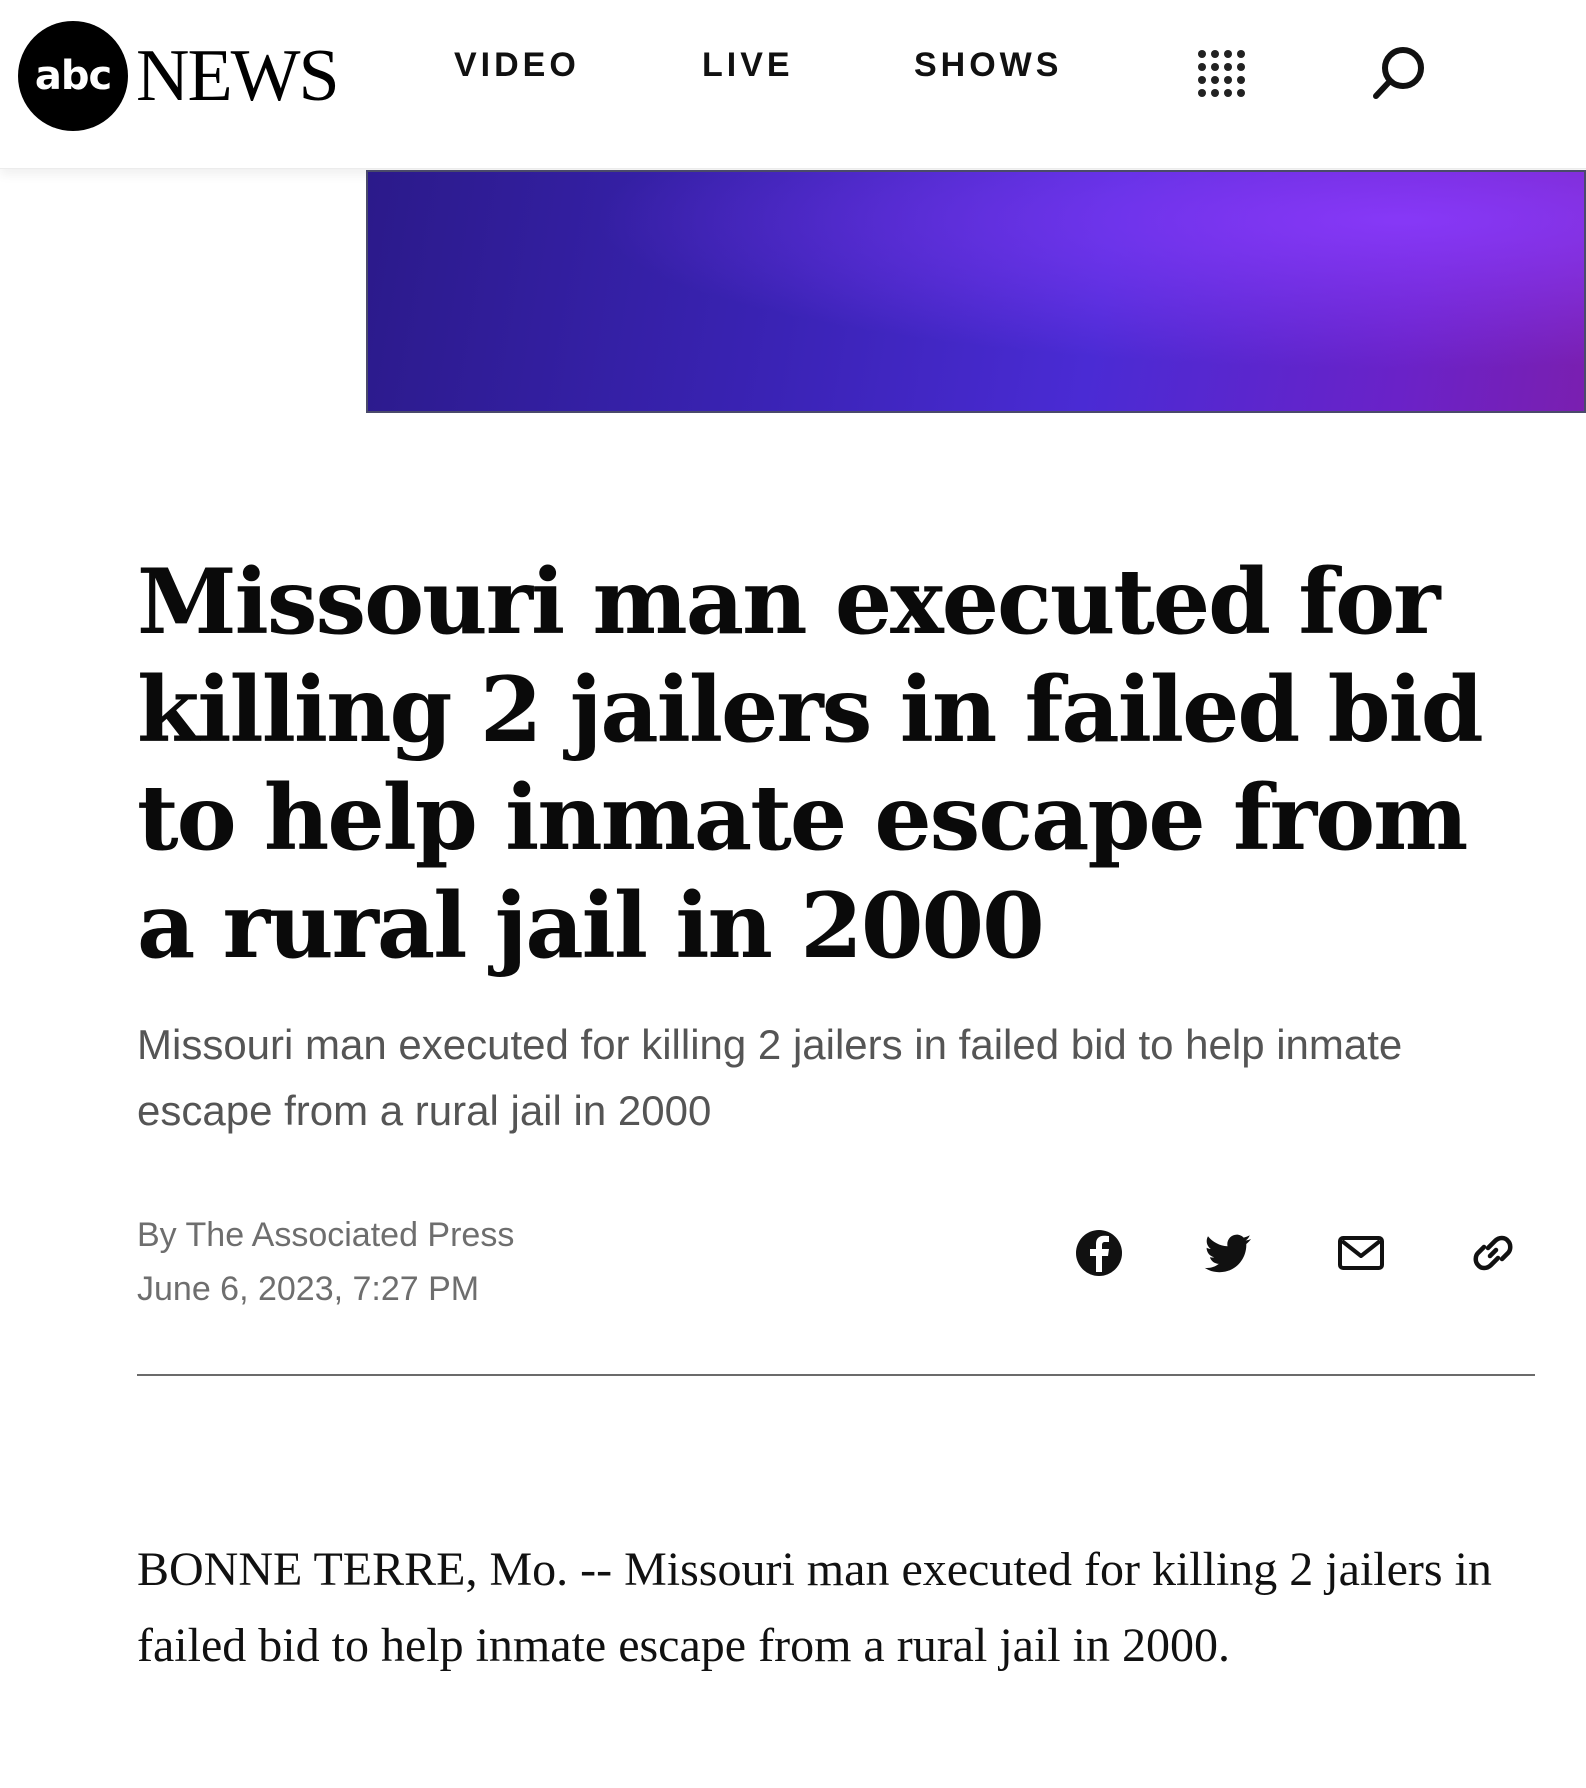 The image size is (1586, 1788). Describe the element at coordinates (238, 76) in the screenshot. I see `news-wordmark: NEWS` at that location.